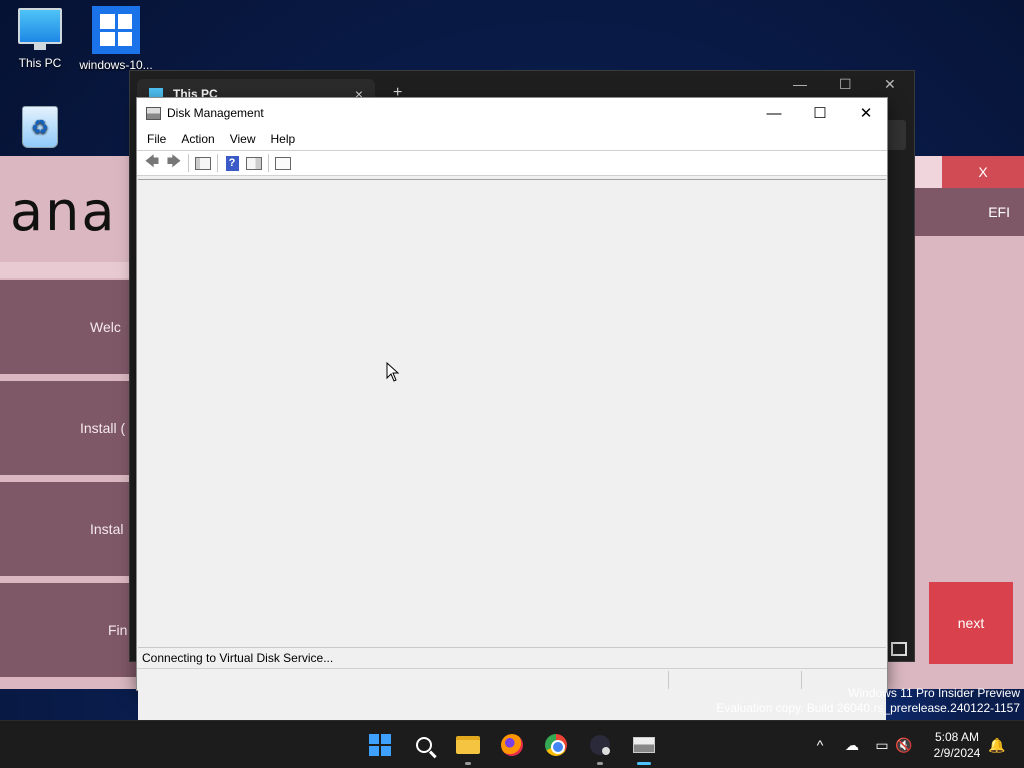  I want to click on app-button, so click(600, 747).